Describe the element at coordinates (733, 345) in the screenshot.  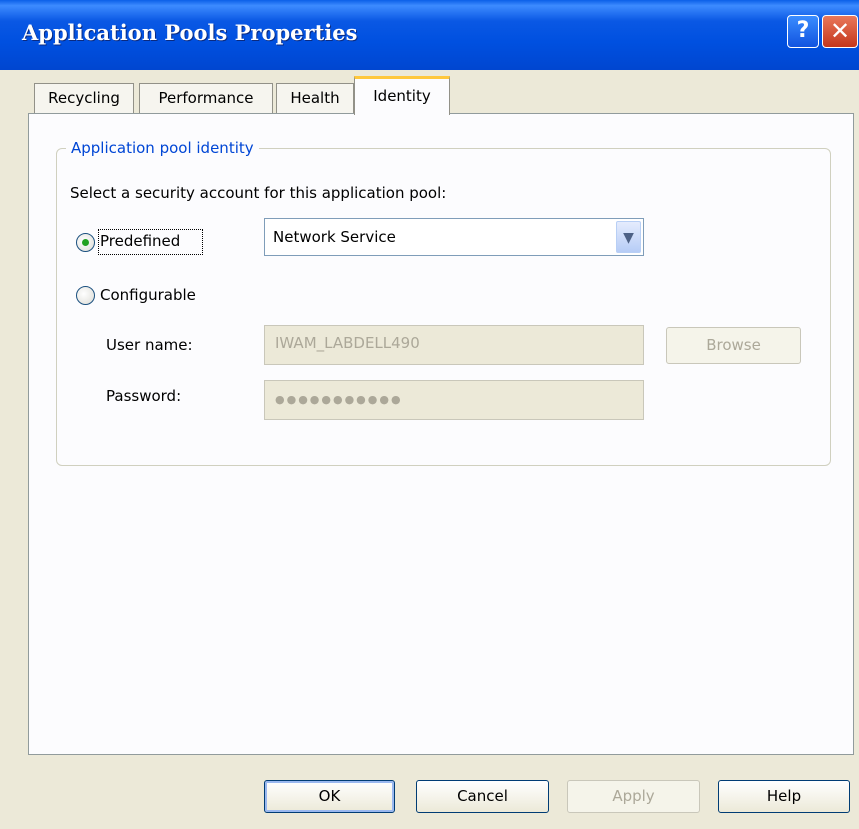
I see `browse-button: Browse` at that location.